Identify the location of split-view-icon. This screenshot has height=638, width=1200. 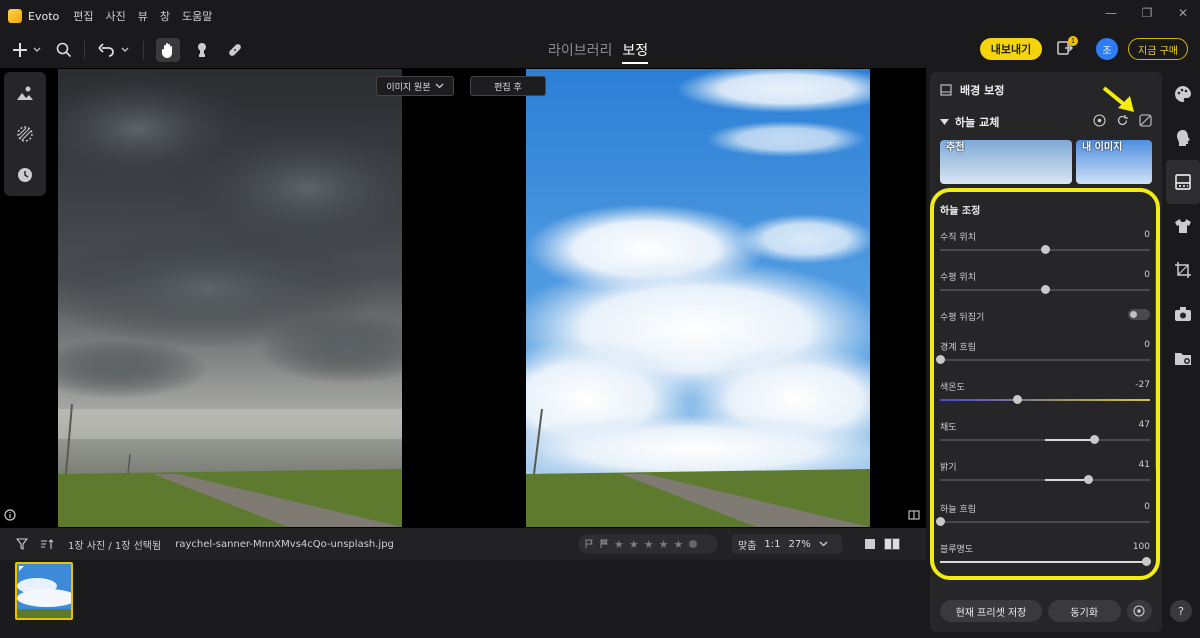
(914, 515).